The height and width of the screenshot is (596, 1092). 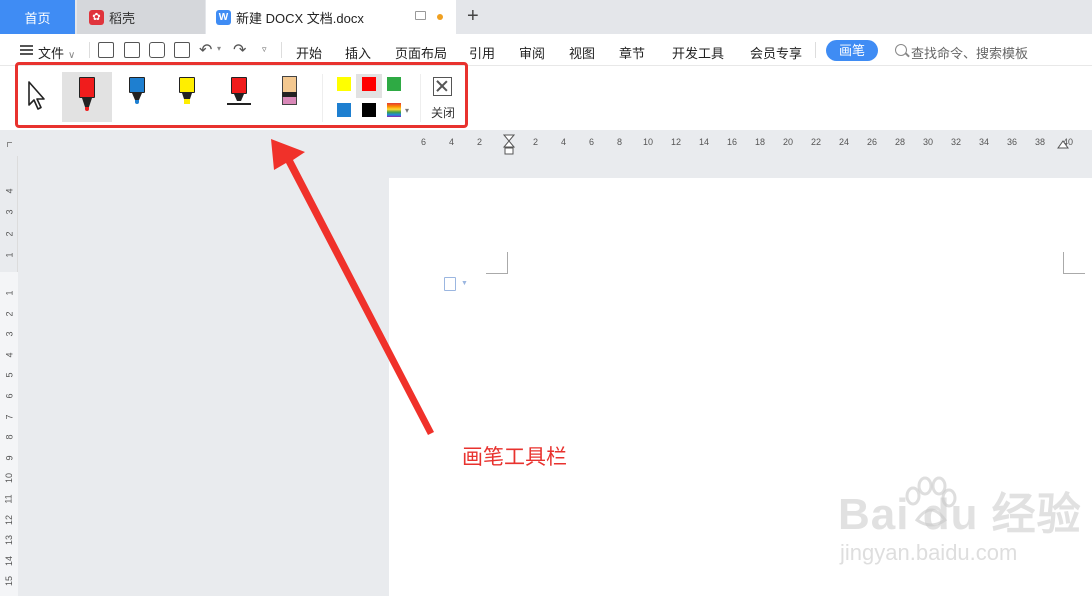 What do you see at coordinates (514, 457) in the screenshot?
I see `annotation-label: 画笔工具栏` at bounding box center [514, 457].